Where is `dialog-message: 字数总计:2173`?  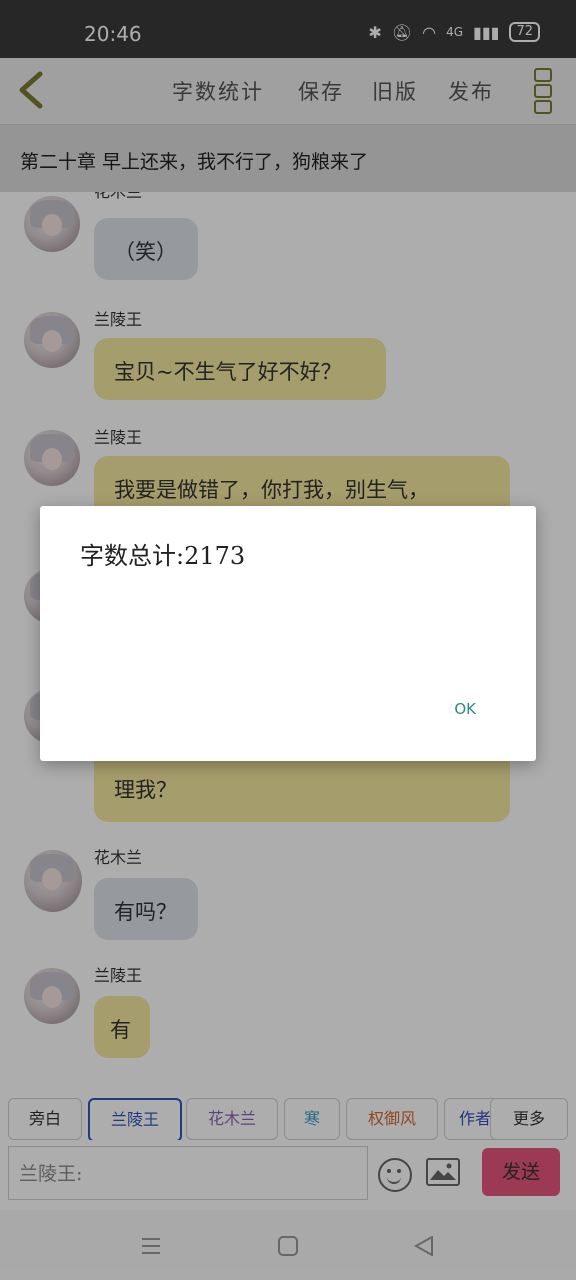 dialog-message: 字数总计:2173 is located at coordinates (163, 556).